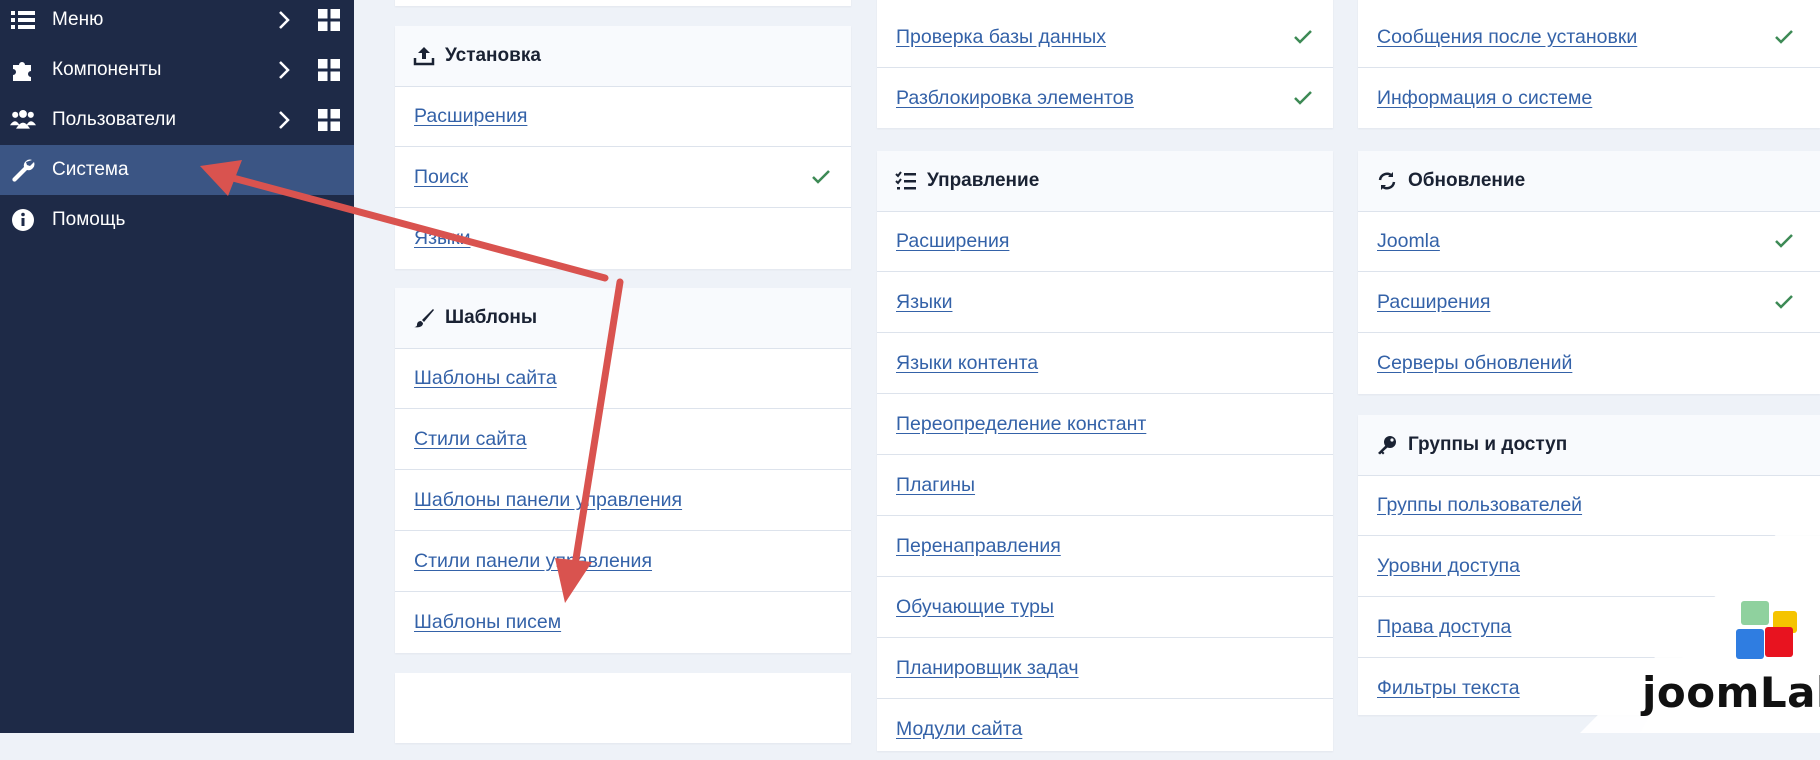  What do you see at coordinates (441, 177) in the screenshot?
I see `link-search: Поиск` at bounding box center [441, 177].